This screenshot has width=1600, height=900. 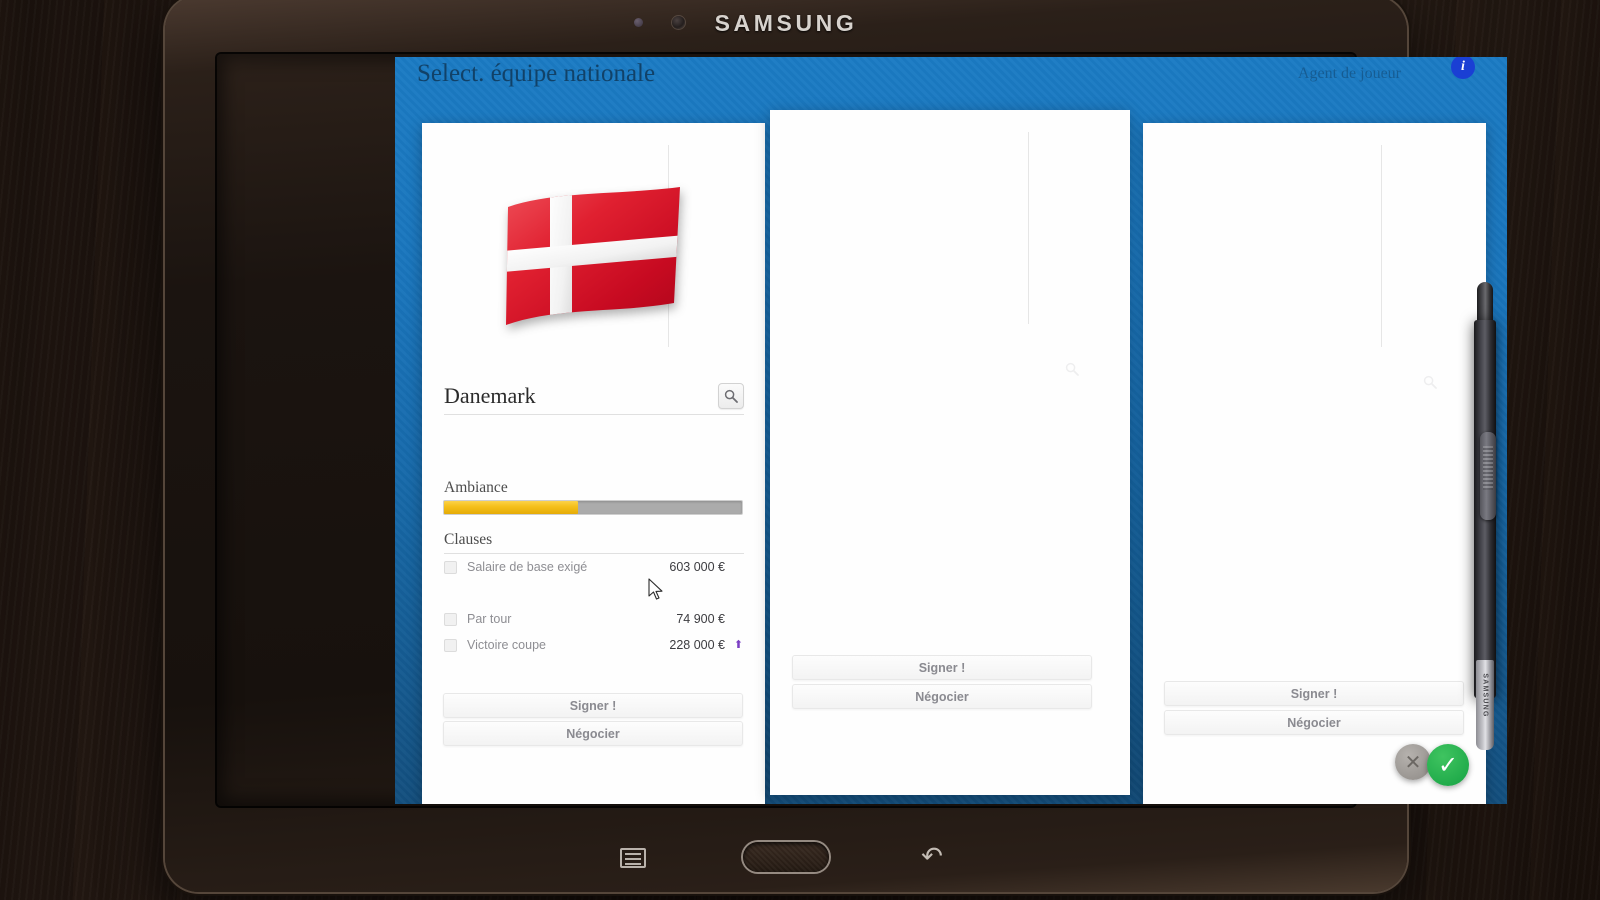 I want to click on page-subtitle: Agent de joueur, so click(x=1349, y=73).